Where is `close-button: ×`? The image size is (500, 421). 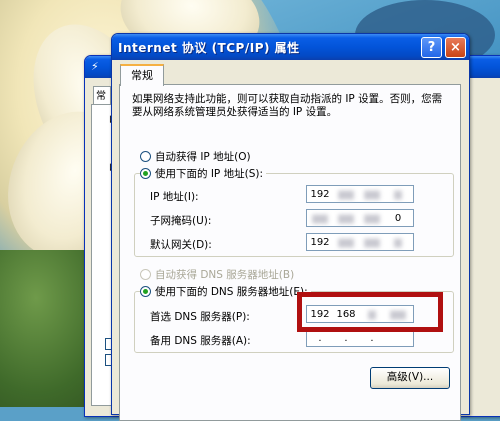
close-button: × is located at coordinates (455, 47).